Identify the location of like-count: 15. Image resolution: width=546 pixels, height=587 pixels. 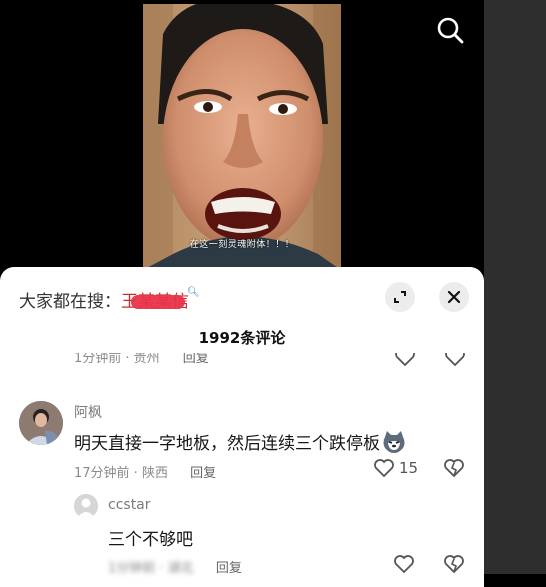
(409, 468).